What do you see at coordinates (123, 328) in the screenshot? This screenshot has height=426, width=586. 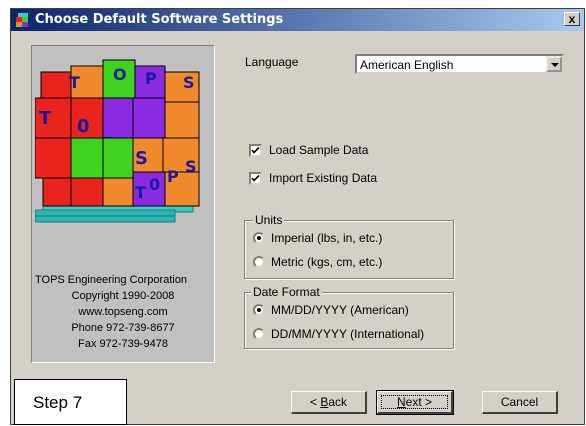 I see `phone-text: Phone 972-739-8677` at bounding box center [123, 328].